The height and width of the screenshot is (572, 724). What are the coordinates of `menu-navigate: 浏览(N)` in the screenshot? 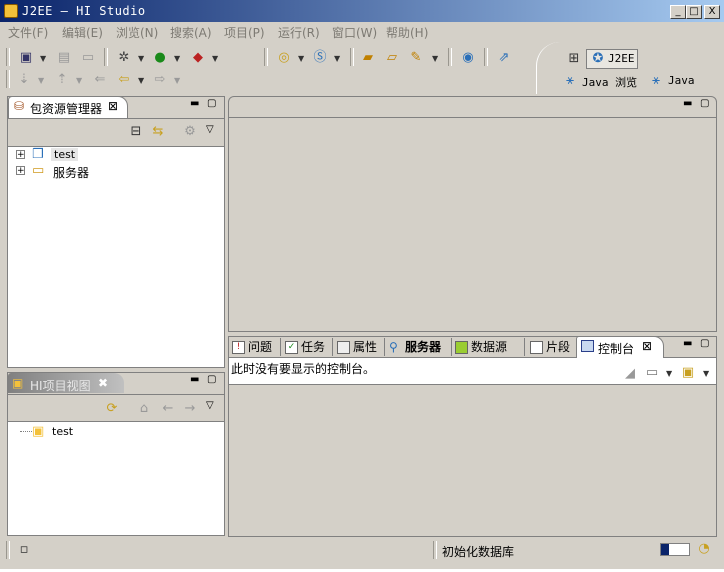 It's located at (137, 32).